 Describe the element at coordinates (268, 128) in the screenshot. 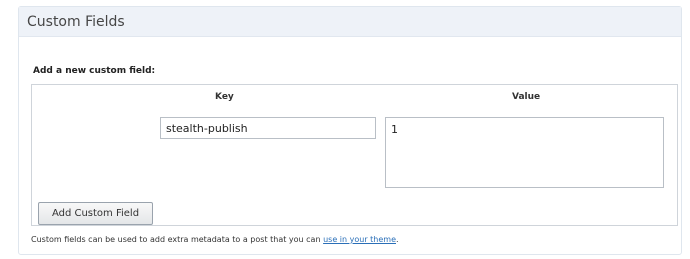

I see `key-input` at that location.